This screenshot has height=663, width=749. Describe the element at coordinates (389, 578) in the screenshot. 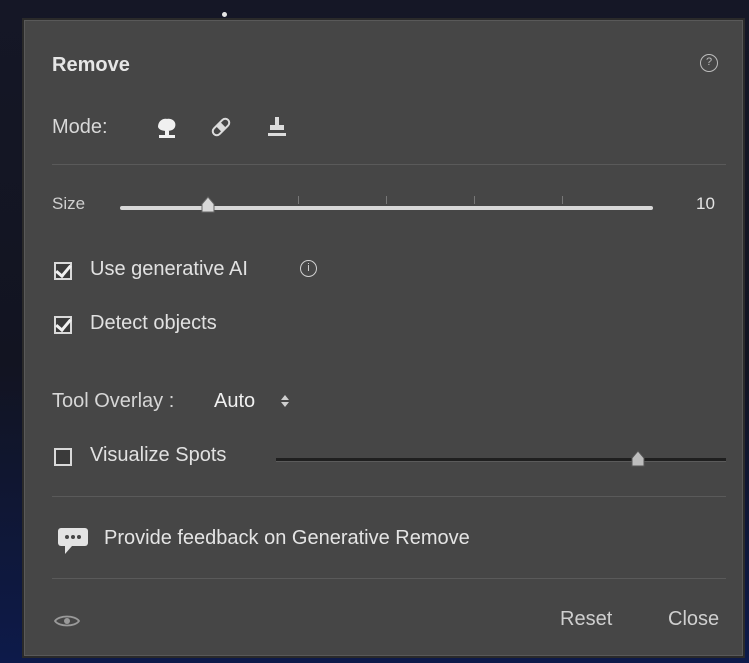

I see `footer-divider` at that location.